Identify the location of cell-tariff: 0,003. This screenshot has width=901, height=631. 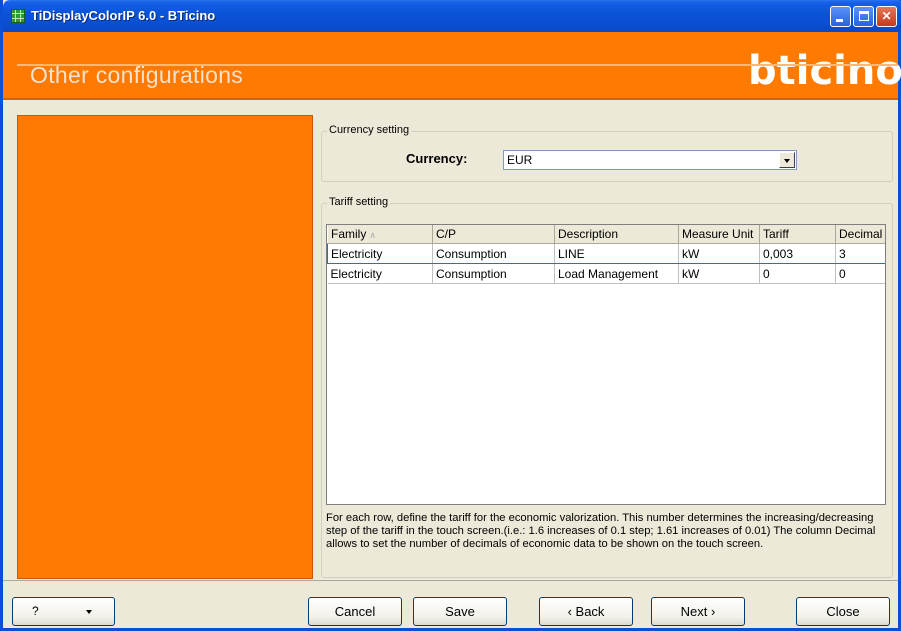
(797, 253).